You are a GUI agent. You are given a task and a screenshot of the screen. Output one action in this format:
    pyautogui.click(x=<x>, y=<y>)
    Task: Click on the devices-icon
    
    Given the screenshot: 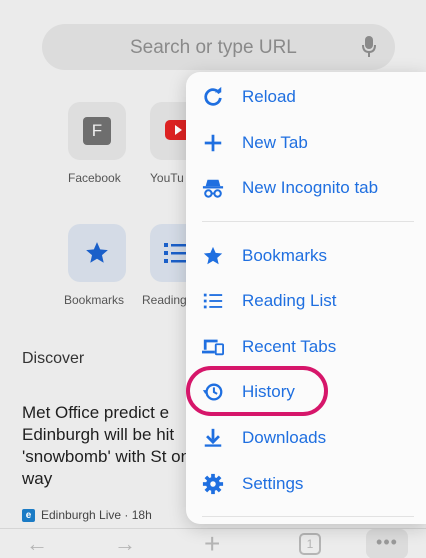 What is the action you would take?
    pyautogui.click(x=213, y=347)
    